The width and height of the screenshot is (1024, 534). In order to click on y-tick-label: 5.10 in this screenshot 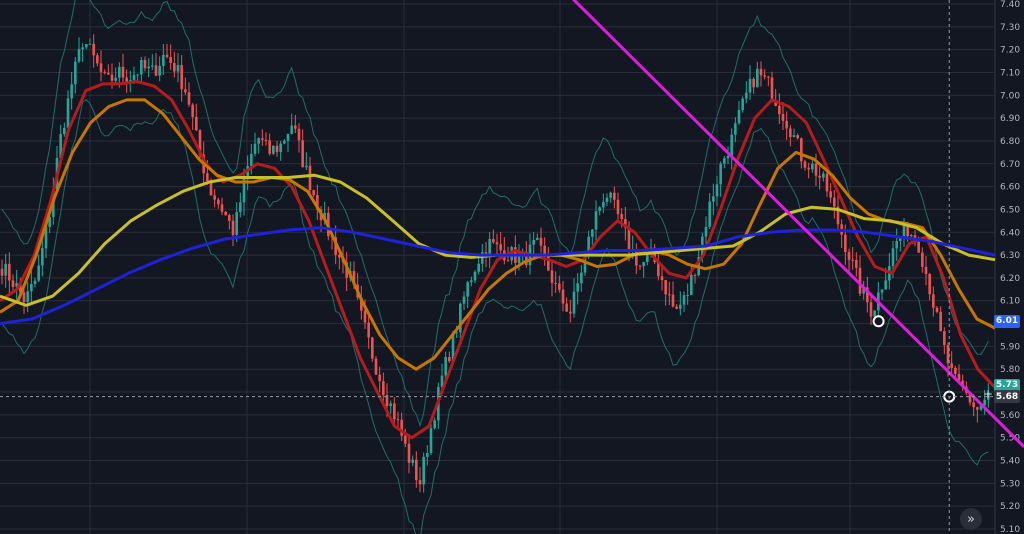, I will do `click(1010, 529)`.